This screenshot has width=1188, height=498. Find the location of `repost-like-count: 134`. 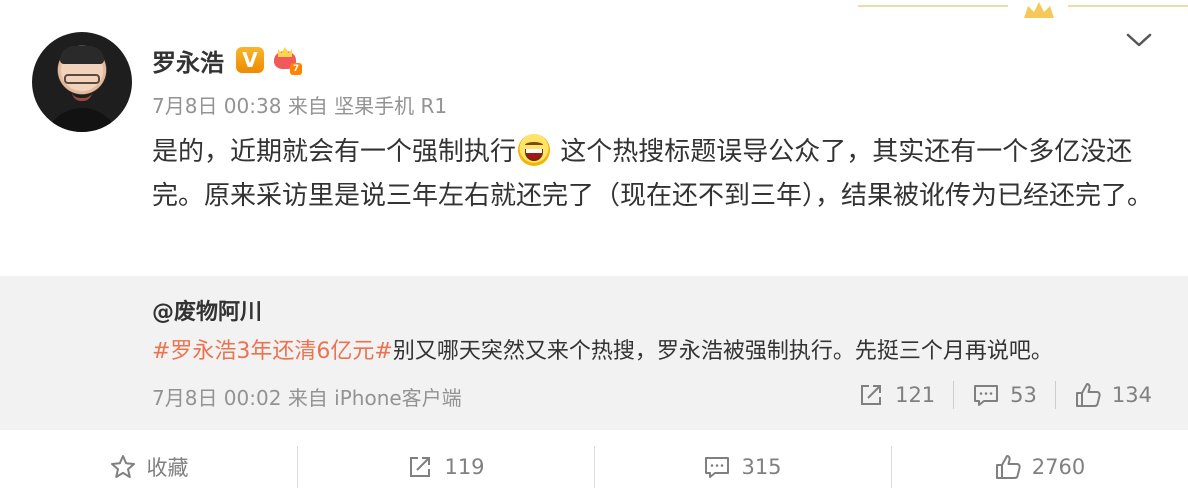

repost-like-count: 134 is located at coordinates (1131, 395).